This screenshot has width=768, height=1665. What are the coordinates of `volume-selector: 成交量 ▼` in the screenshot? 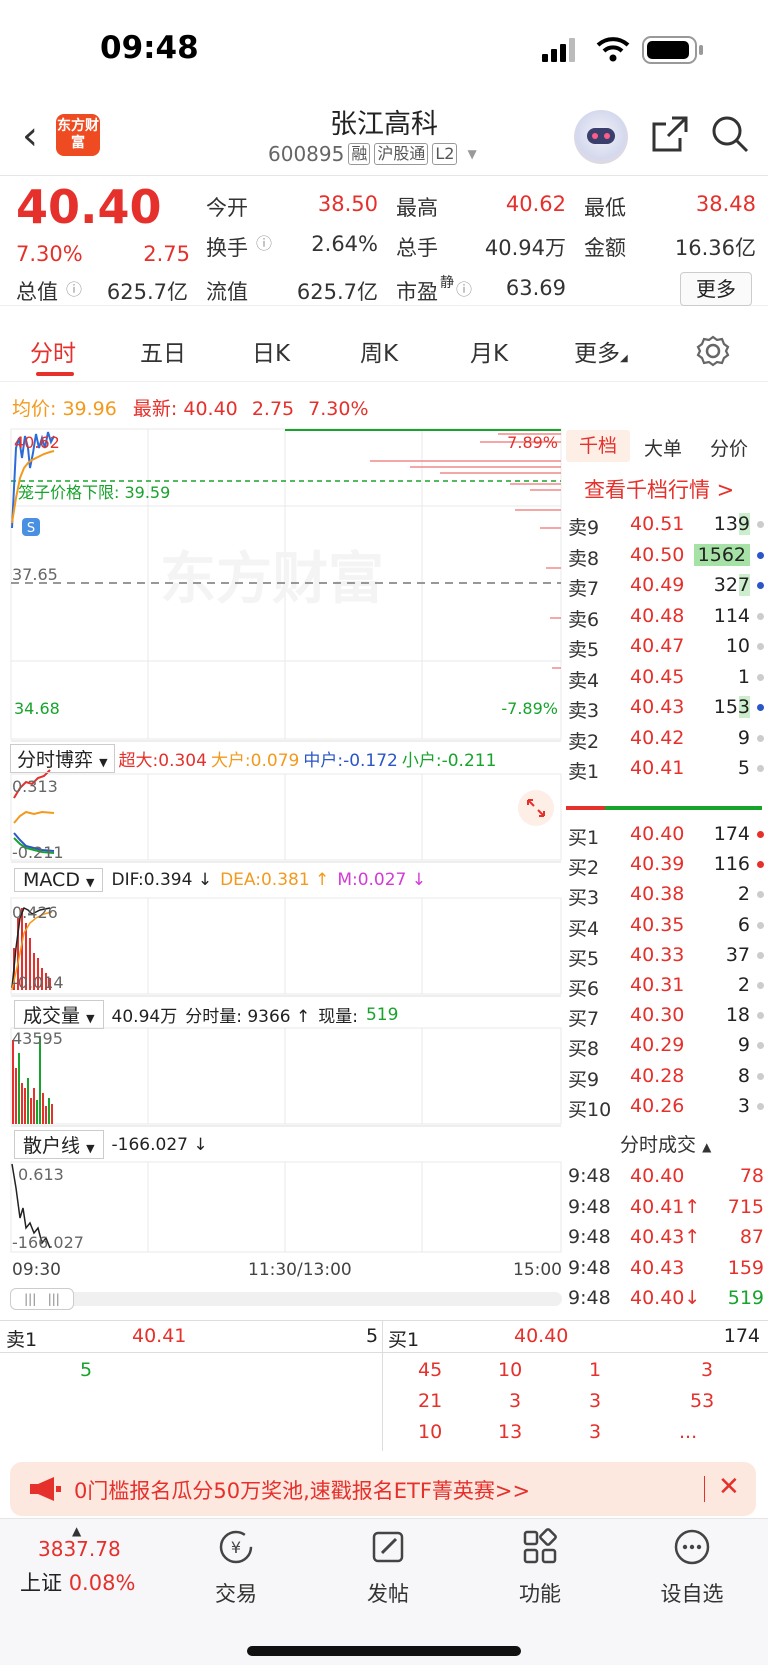 It's located at (59, 1014).